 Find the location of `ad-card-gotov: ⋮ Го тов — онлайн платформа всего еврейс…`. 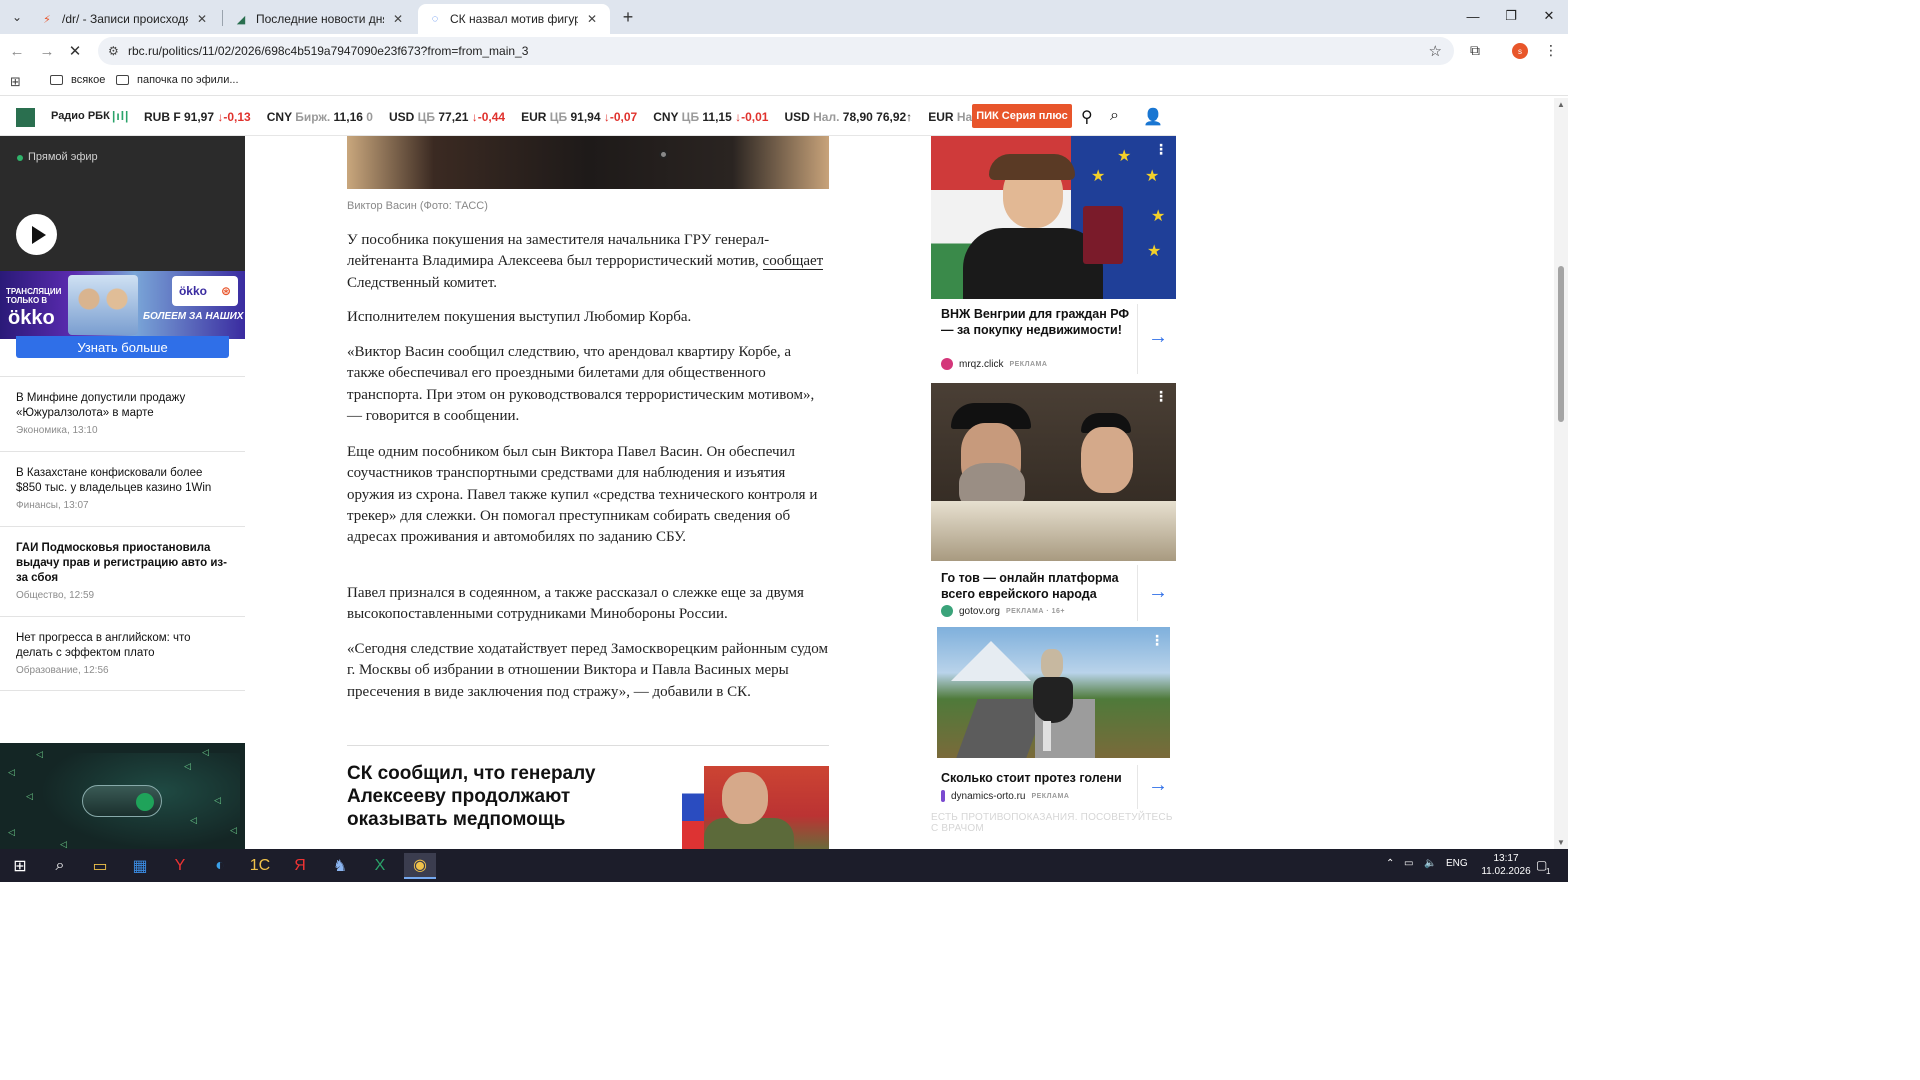

ad-card-gotov: ⋮ Го тов — онлайн платформа всего еврейс… is located at coordinates (1053, 504).